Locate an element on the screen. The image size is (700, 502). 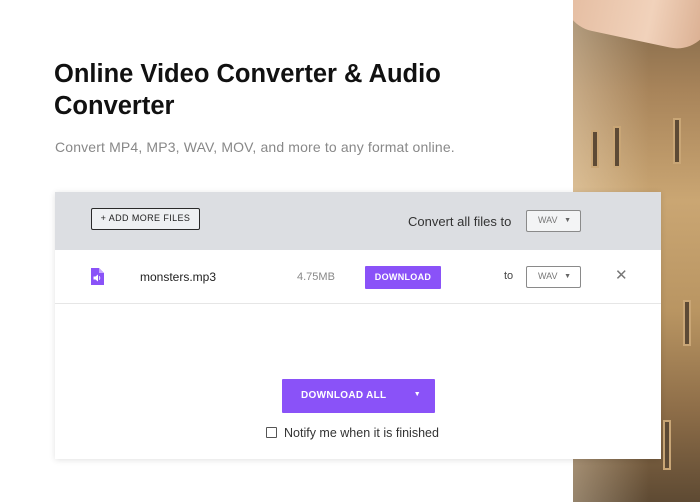
to-label: to is located at coordinates (509, 276).